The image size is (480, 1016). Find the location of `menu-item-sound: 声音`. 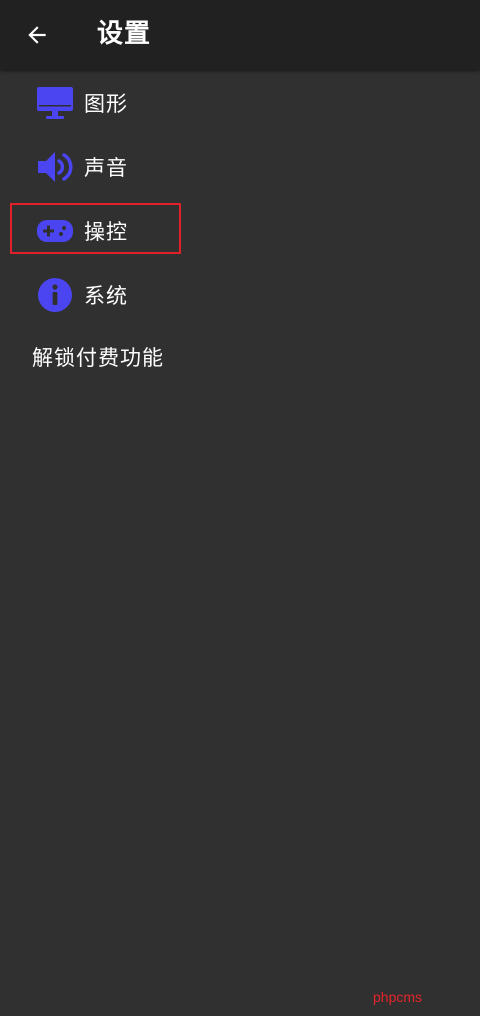

menu-item-sound: 声音 is located at coordinates (97, 167).